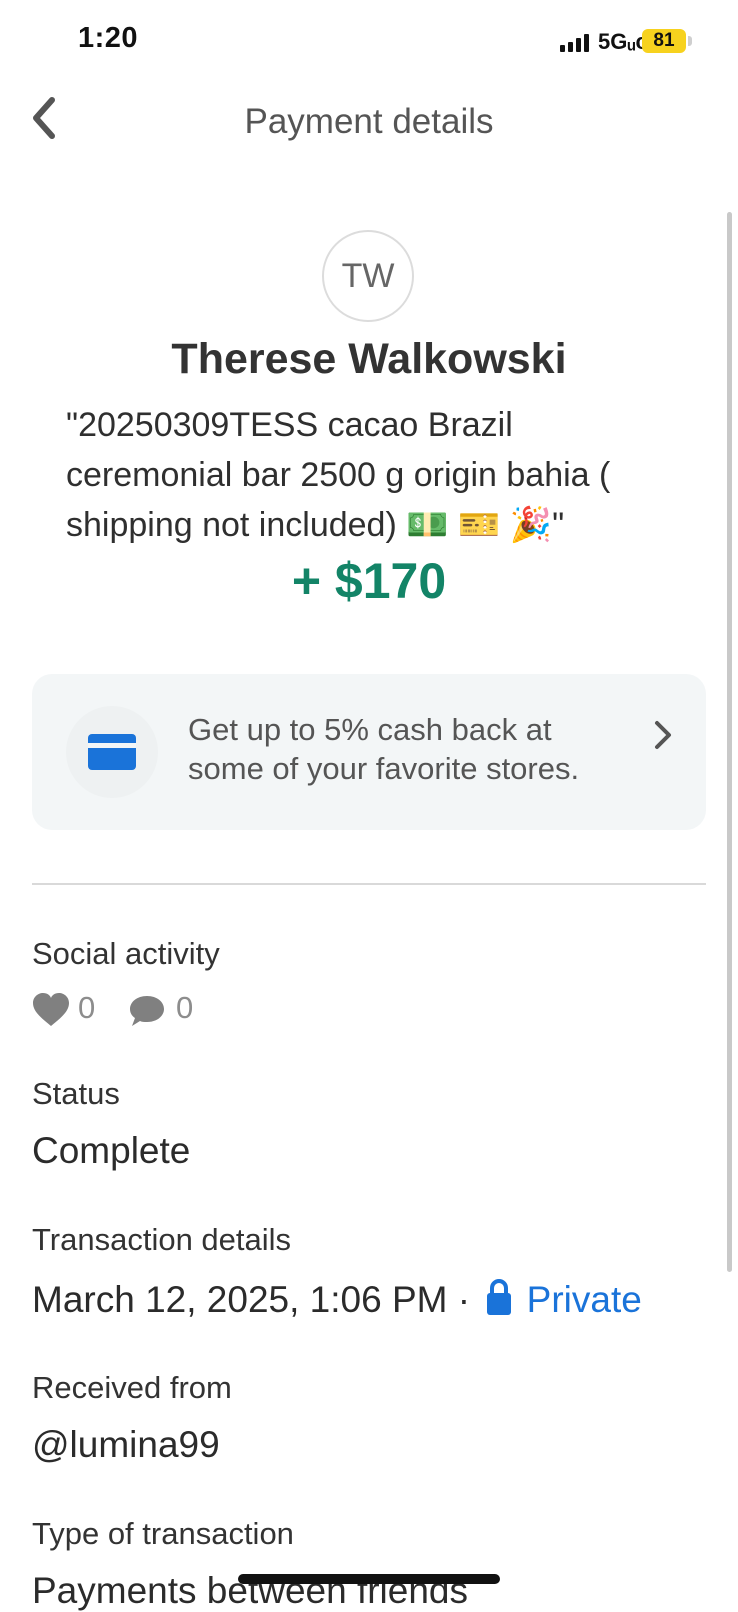 Image resolution: width=738 pixels, height=1612 pixels. Describe the element at coordinates (163, 1533) in the screenshot. I see `transaction-type-label: Type of transaction` at that location.